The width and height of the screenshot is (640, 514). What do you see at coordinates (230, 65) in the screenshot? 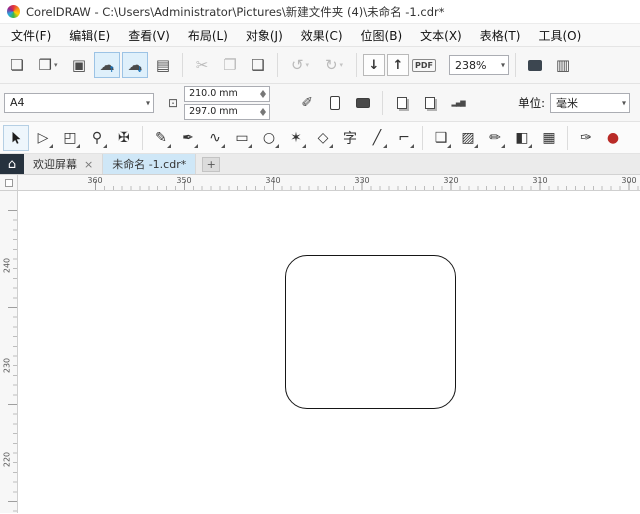
I see `copy-button: ❐` at bounding box center [230, 65].